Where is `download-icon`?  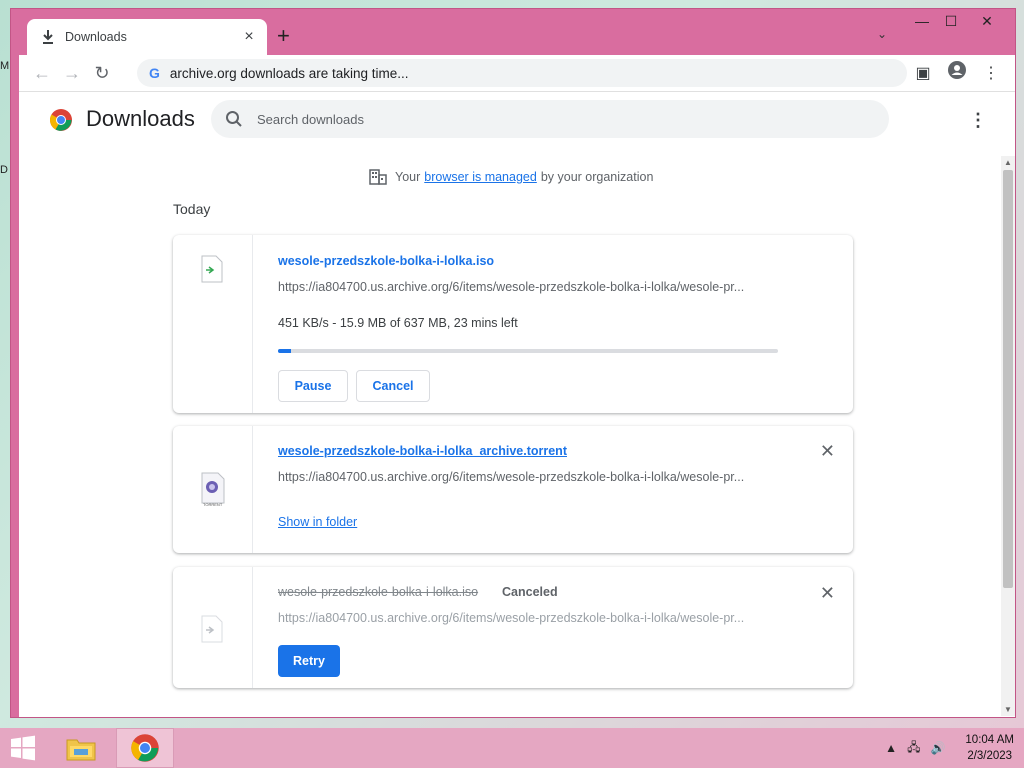
download-icon is located at coordinates (48, 37).